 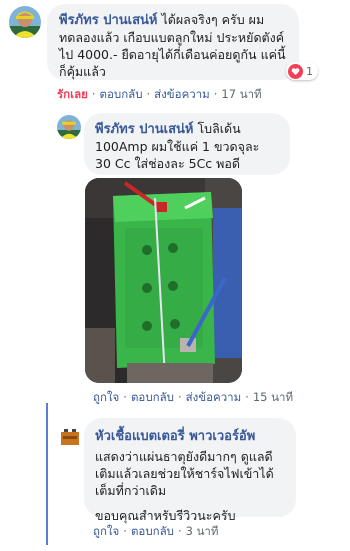 What do you see at coordinates (241, 94) in the screenshot?
I see `timestamp: 17 นาที` at bounding box center [241, 94].